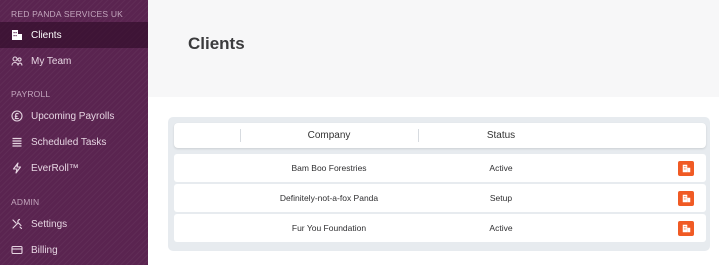 The width and height of the screenshot is (719, 265). I want to click on table-row: Definitely-not-a-fox Panda Setup, so click(440, 198).